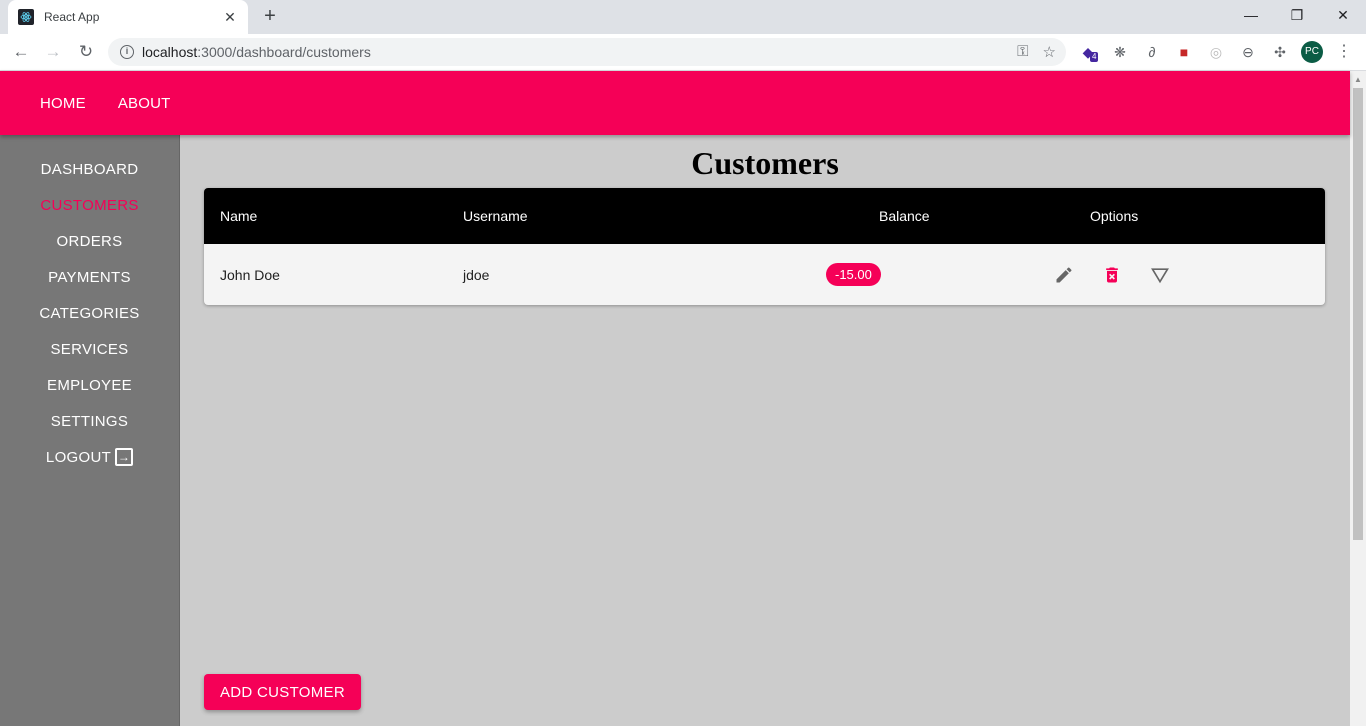  Describe the element at coordinates (1184, 52) in the screenshot. I see `extension-red-icon: ■` at that location.